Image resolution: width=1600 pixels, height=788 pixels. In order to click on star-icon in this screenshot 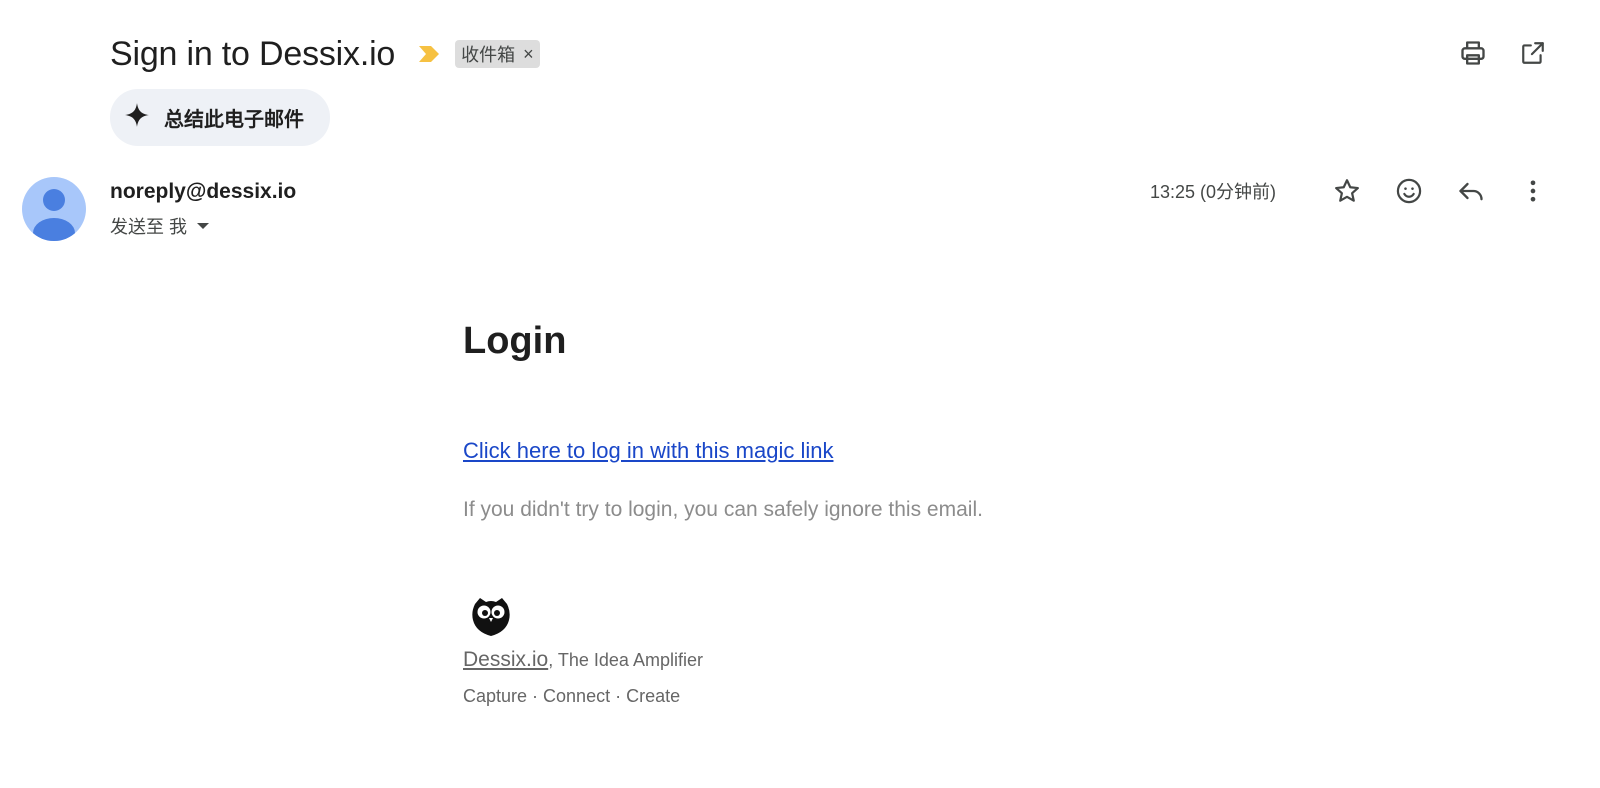, I will do `click(1347, 191)`.